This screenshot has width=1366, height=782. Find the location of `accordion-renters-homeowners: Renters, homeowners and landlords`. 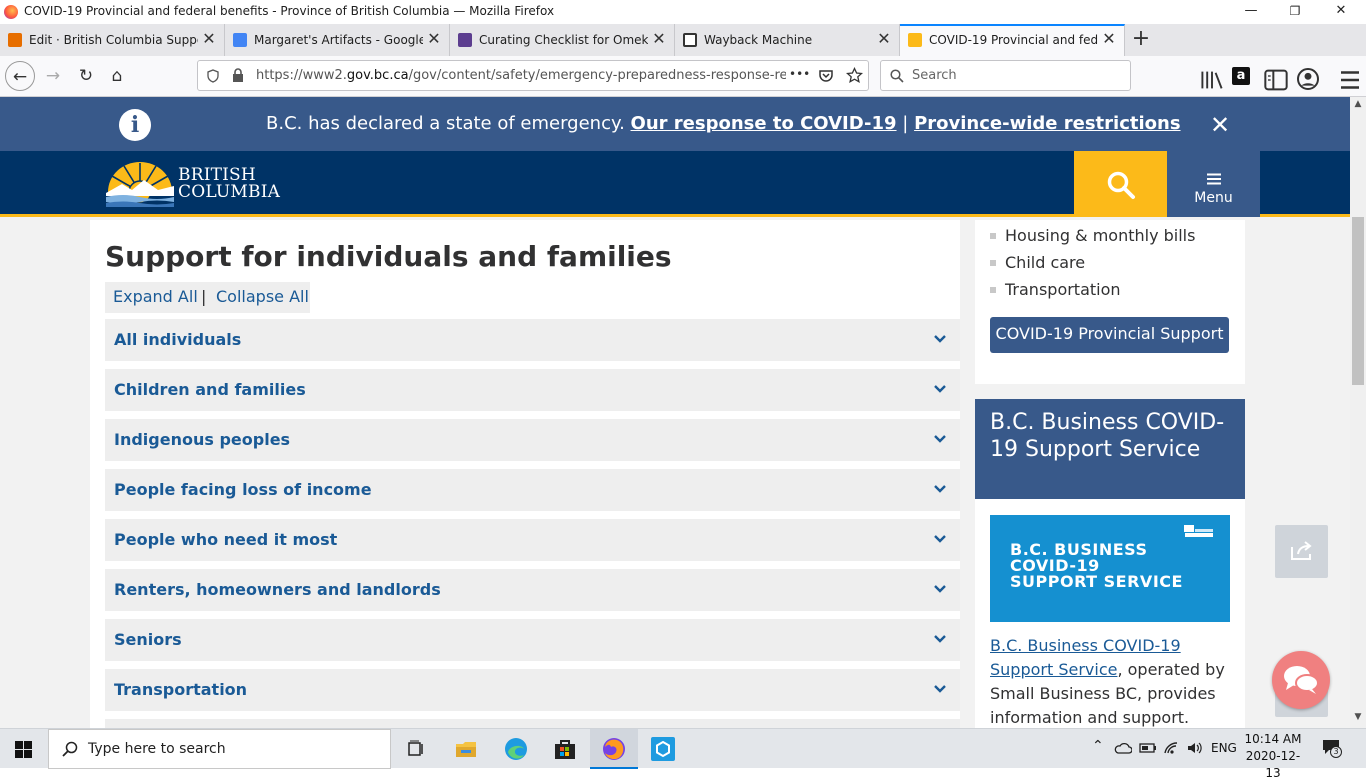

accordion-renters-homeowners: Renters, homeowners and landlords is located at coordinates (532, 590).